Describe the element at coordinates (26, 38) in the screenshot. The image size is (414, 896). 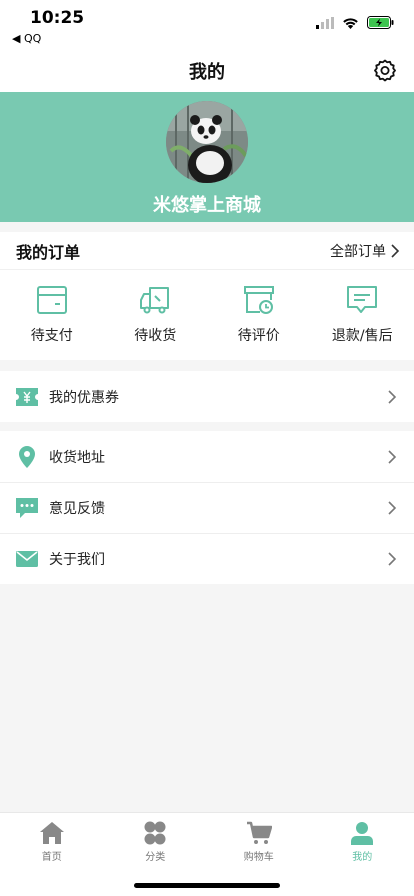
I see `back-to-app-link: ◀ QQ` at that location.